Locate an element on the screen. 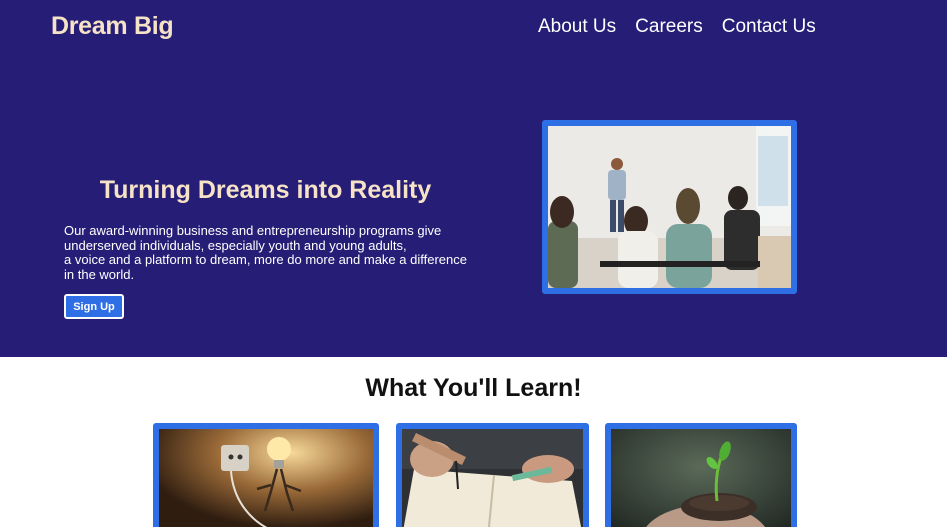  hero-image-seminar is located at coordinates (669, 207).